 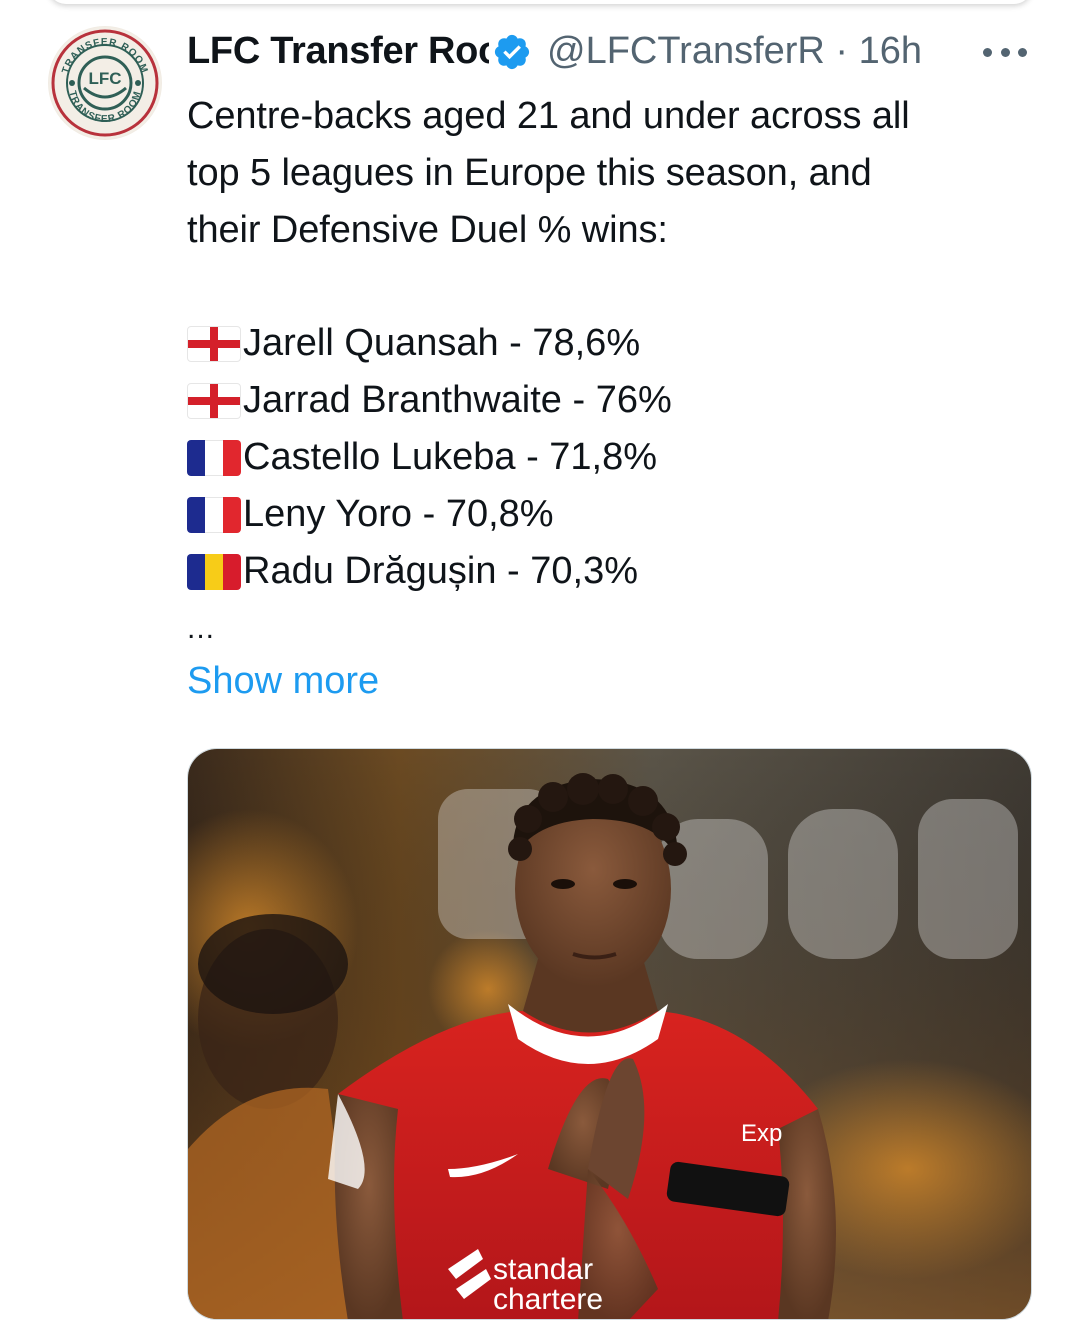 What do you see at coordinates (450, 457) in the screenshot?
I see `player-text: Castello Lukeba - 71,8%` at bounding box center [450, 457].